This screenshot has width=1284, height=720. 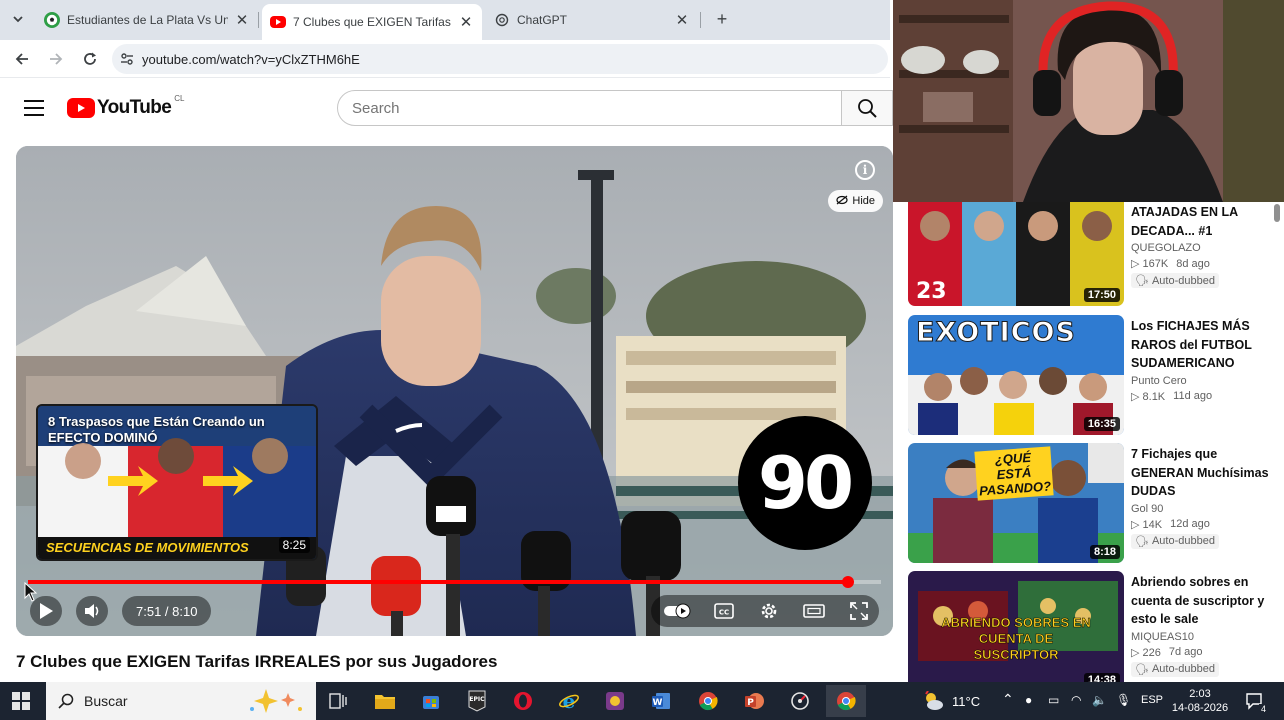 I want to click on google-chrome-icon, so click(x=708, y=701).